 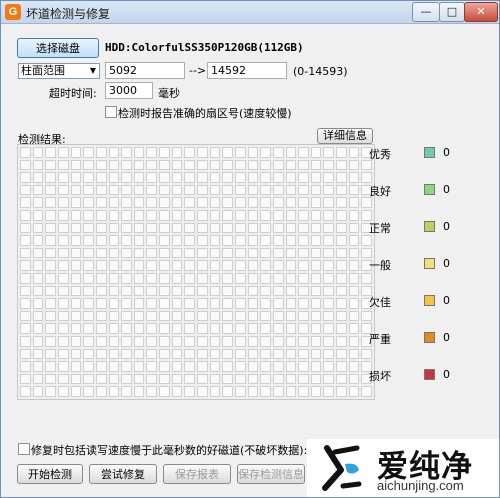 I want to click on save-report-button: 保存报表, so click(x=197, y=474).